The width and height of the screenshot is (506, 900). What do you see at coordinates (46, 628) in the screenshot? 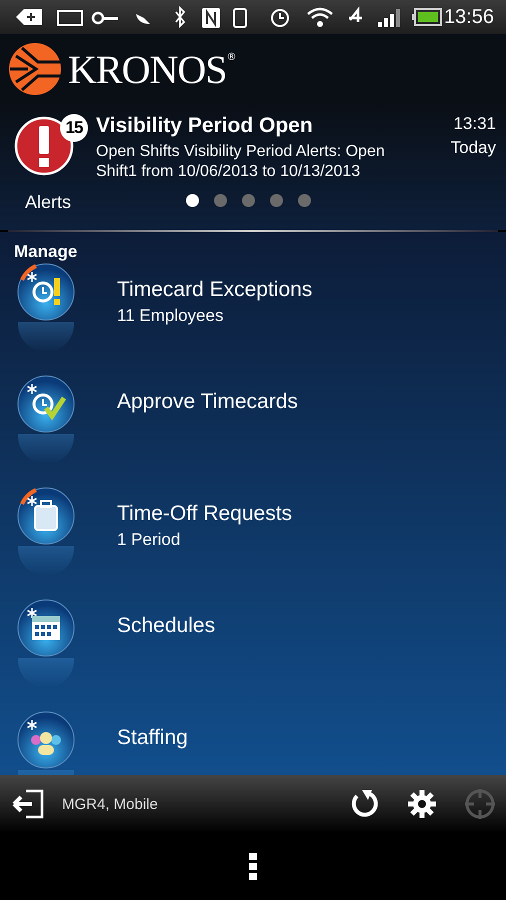
I see `schedules-icon` at bounding box center [46, 628].